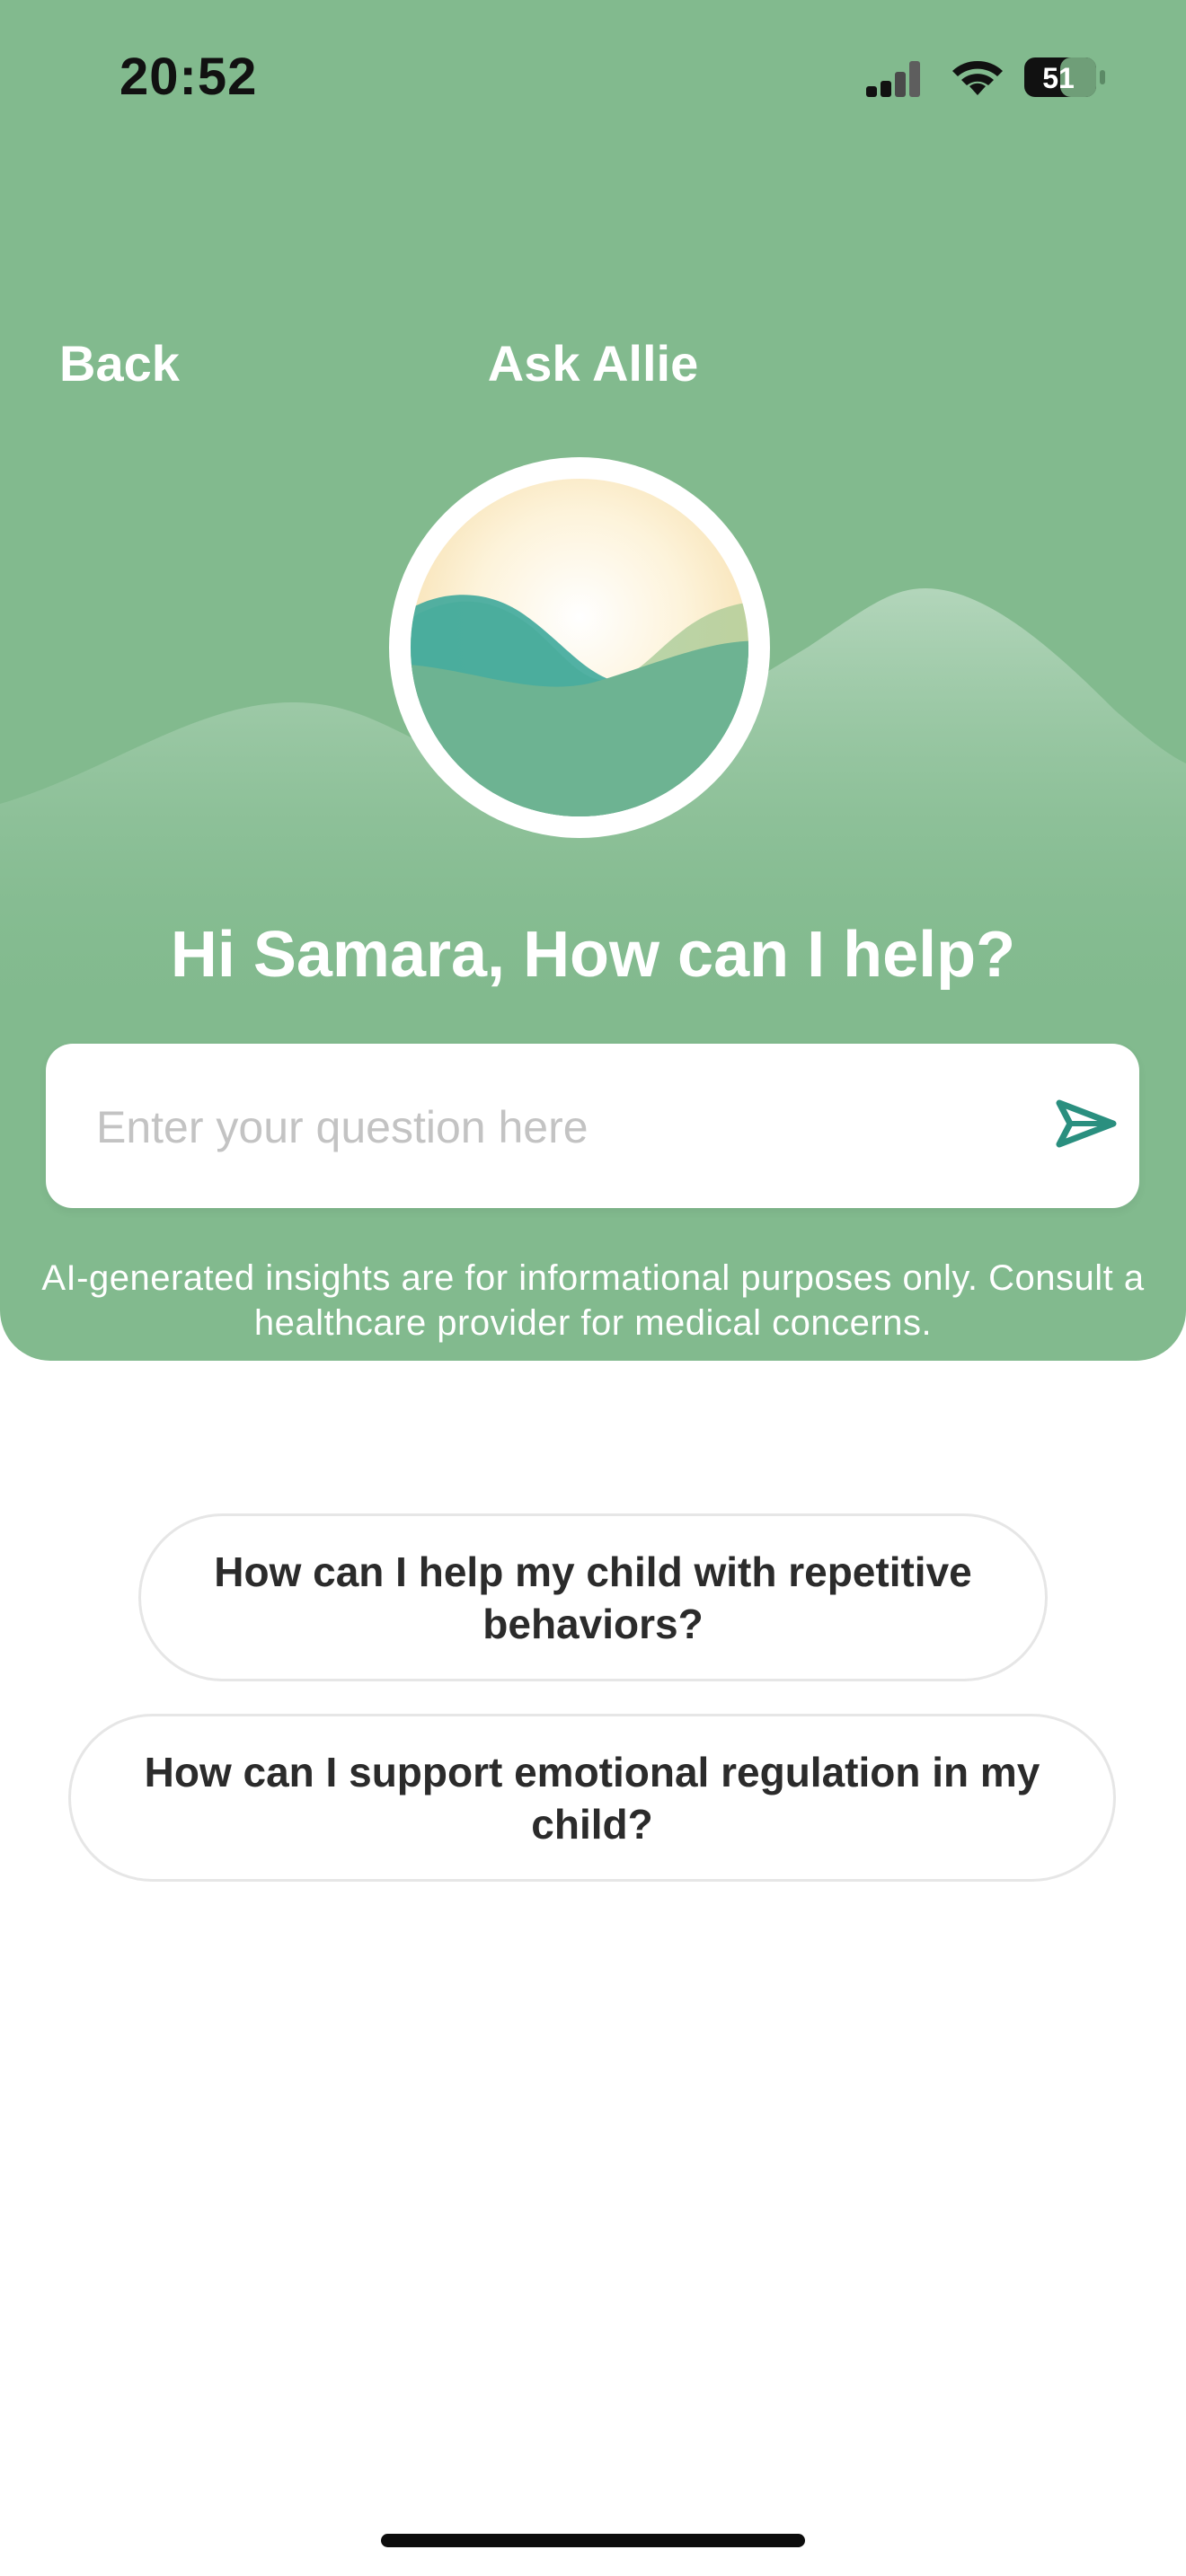  Describe the element at coordinates (893, 79) in the screenshot. I see `cellular-signal-icon` at that location.